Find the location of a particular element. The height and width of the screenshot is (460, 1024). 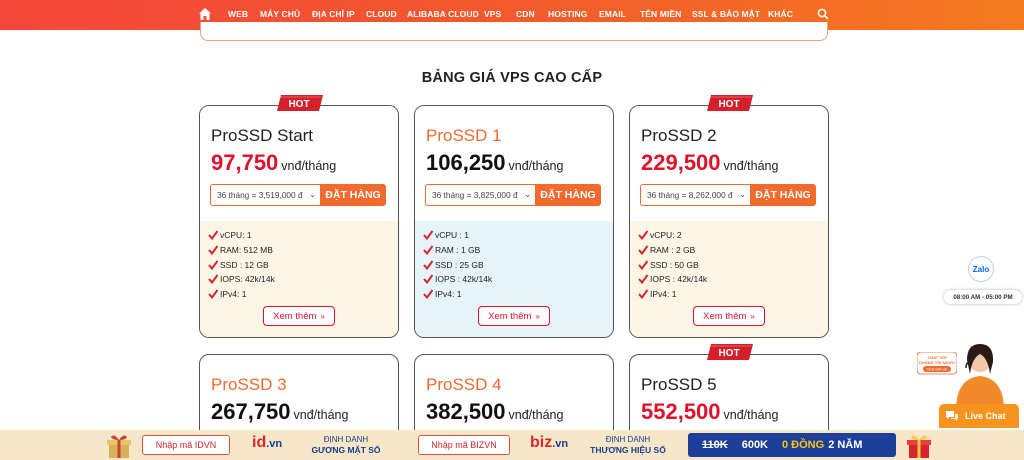

support-hours-badge: 08:00 AM - 05:00 PM is located at coordinates (983, 297).